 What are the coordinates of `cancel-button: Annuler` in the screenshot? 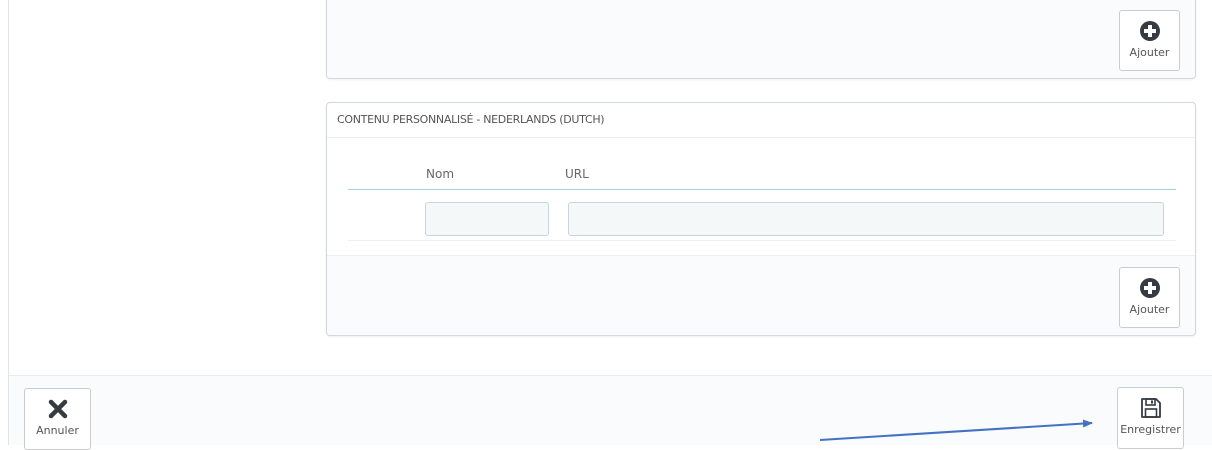 It's located at (57, 419).